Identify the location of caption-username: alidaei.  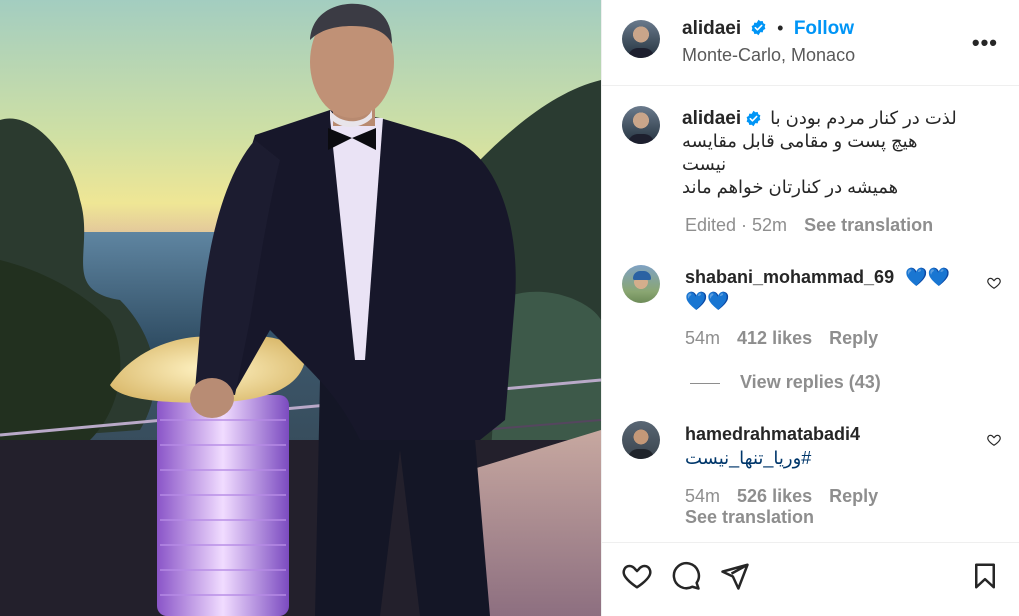
(711, 118).